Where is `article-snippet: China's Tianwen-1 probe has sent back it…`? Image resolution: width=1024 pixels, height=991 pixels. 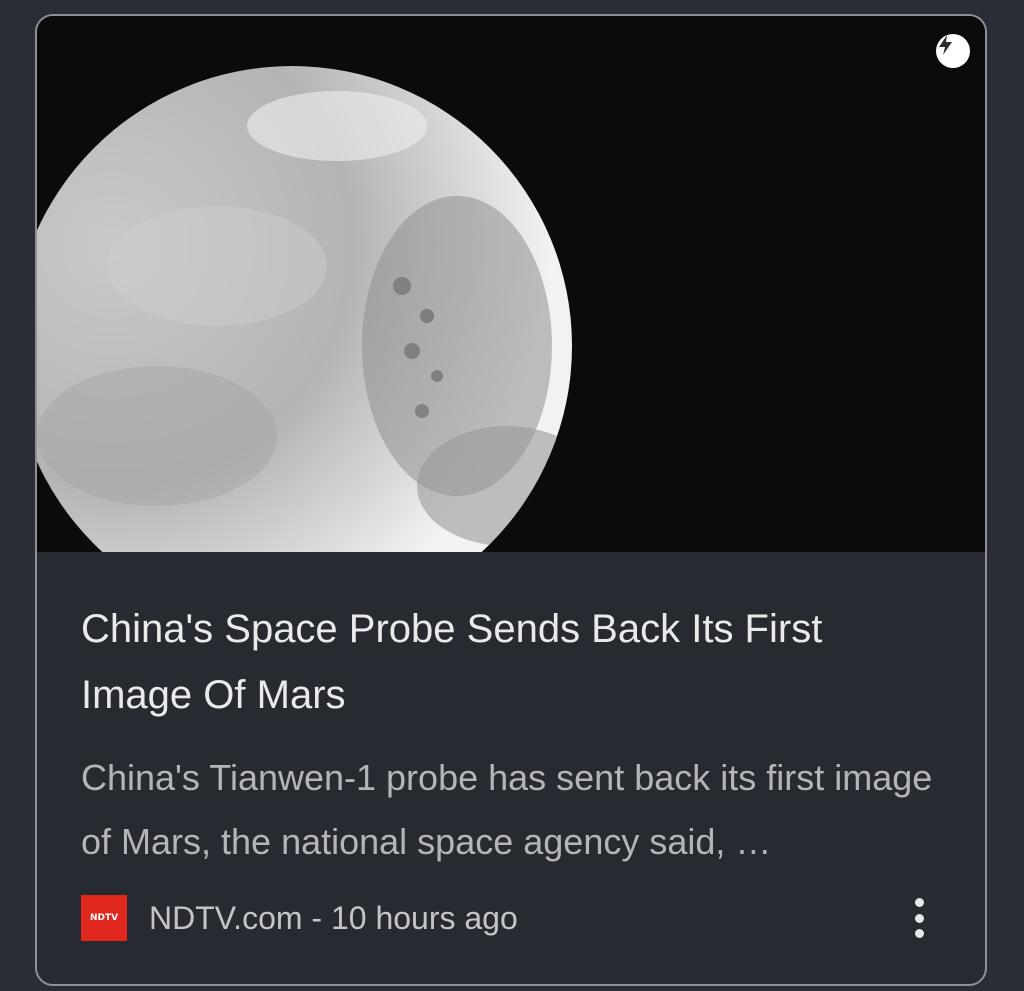
article-snippet: China's Tianwen-1 probe has sent back it… is located at coordinates (507, 809).